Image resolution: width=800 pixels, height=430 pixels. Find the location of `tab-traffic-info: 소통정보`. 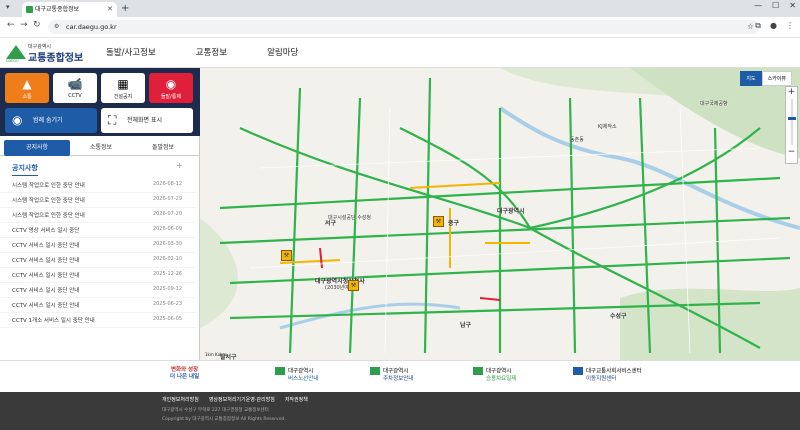

tab-traffic-info: 소통정보 is located at coordinates (101, 148).